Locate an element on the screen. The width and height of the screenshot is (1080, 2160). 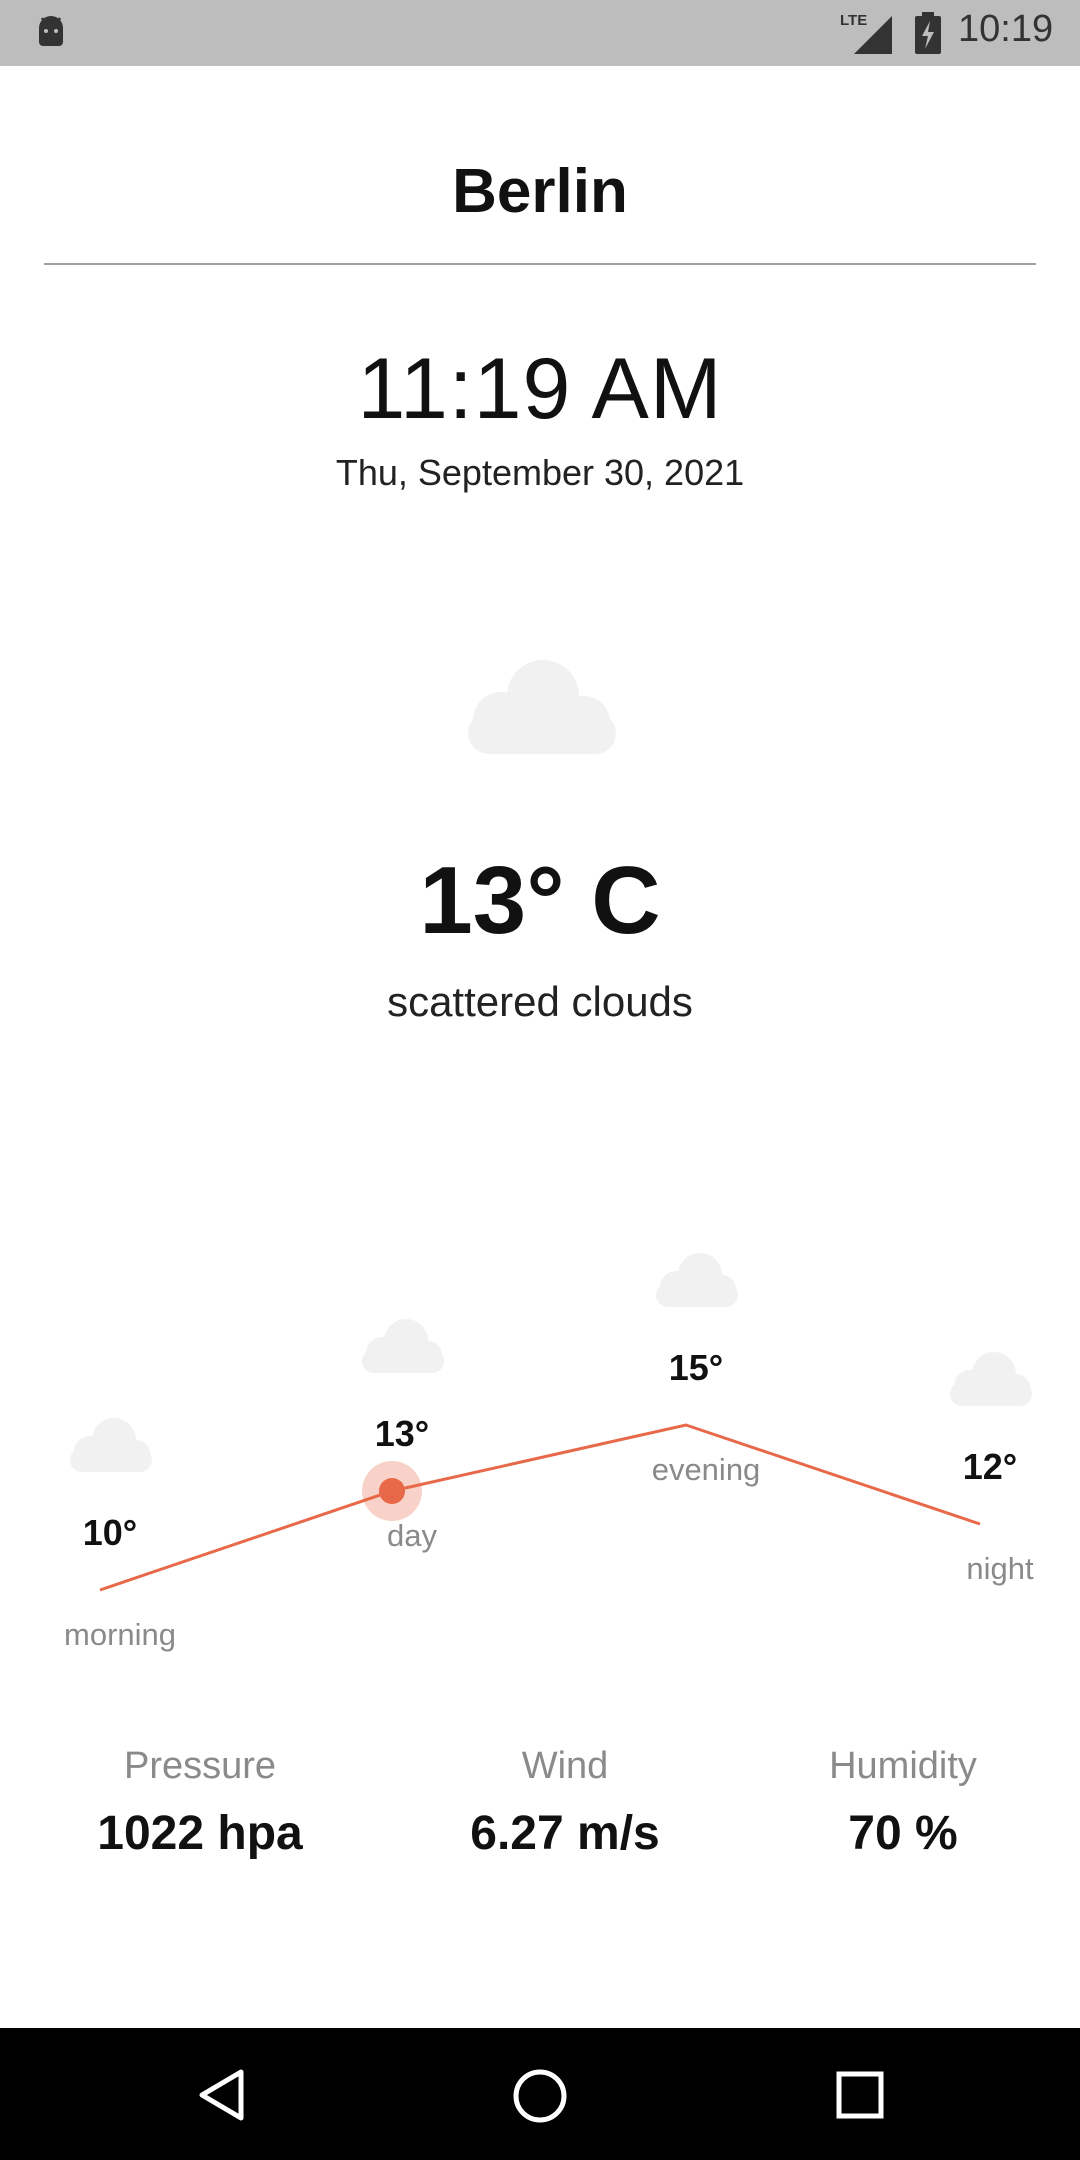
wind-stat: Wind 6.27 m/s is located at coordinates (565, 1803).